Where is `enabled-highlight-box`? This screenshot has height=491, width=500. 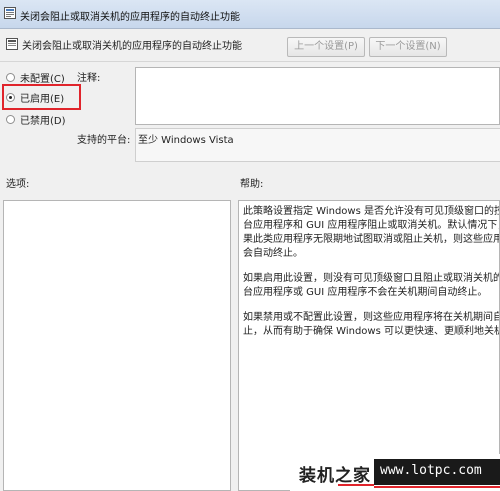 enabled-highlight-box is located at coordinates (41, 97).